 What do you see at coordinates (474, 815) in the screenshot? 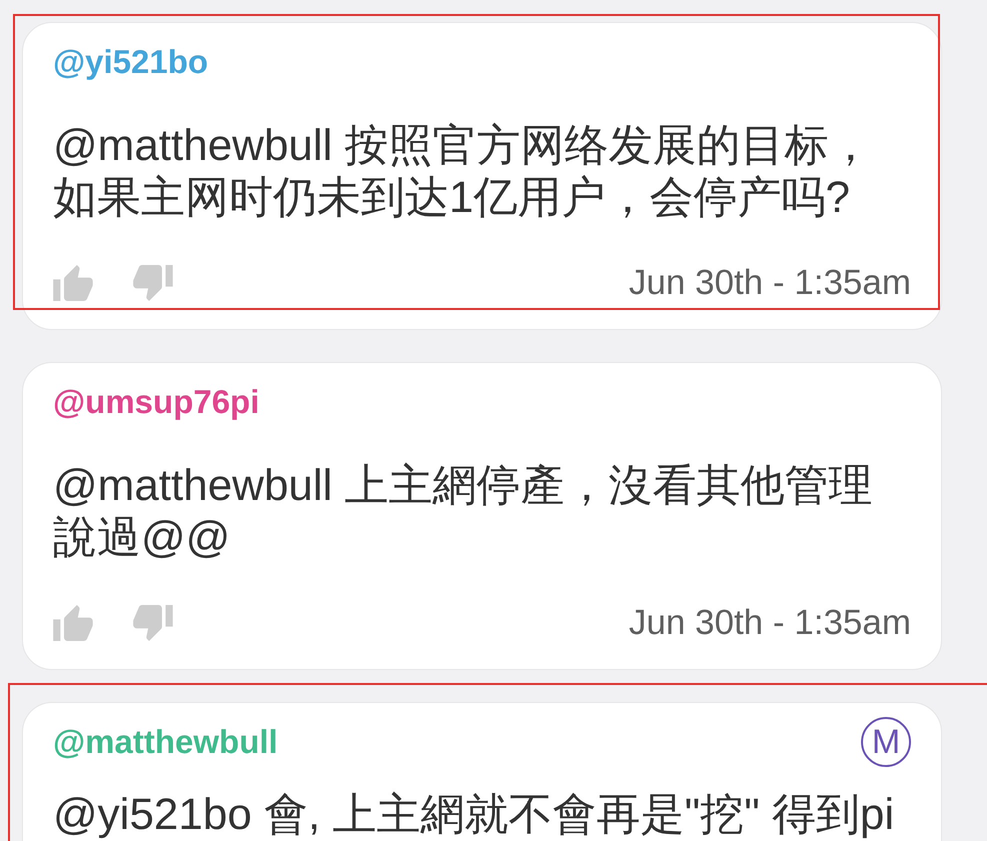
I see `comment-text: @yi521bo 會, 上主網就不會再是"挖" 得到pi` at bounding box center [474, 815].